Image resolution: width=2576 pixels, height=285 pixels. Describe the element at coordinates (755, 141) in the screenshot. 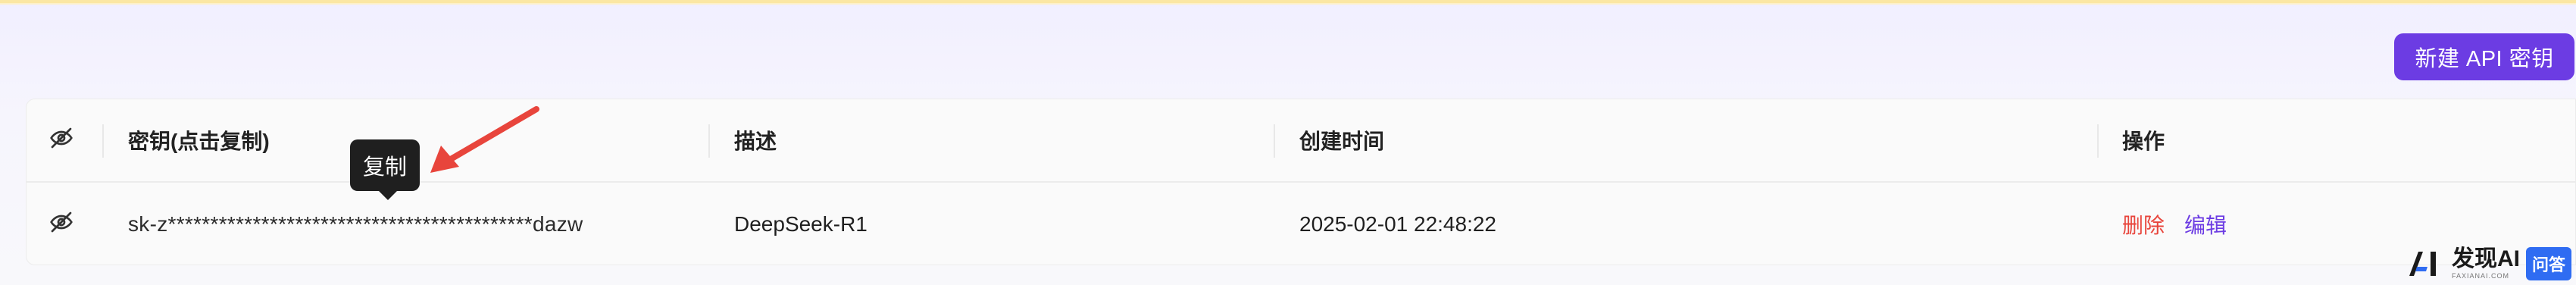

I see `column-header-description: 描述` at that location.